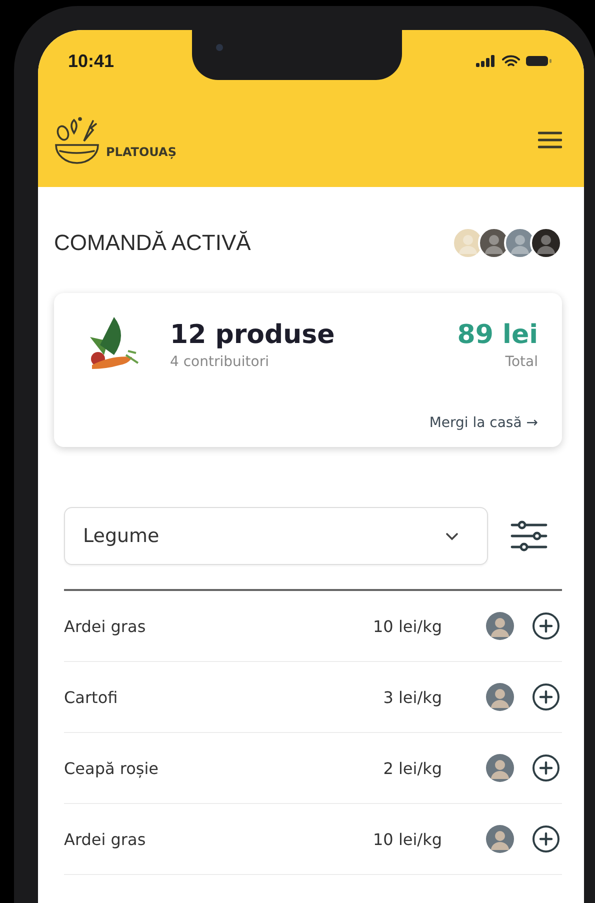  I want to click on product-name: Cartofi, so click(91, 697).